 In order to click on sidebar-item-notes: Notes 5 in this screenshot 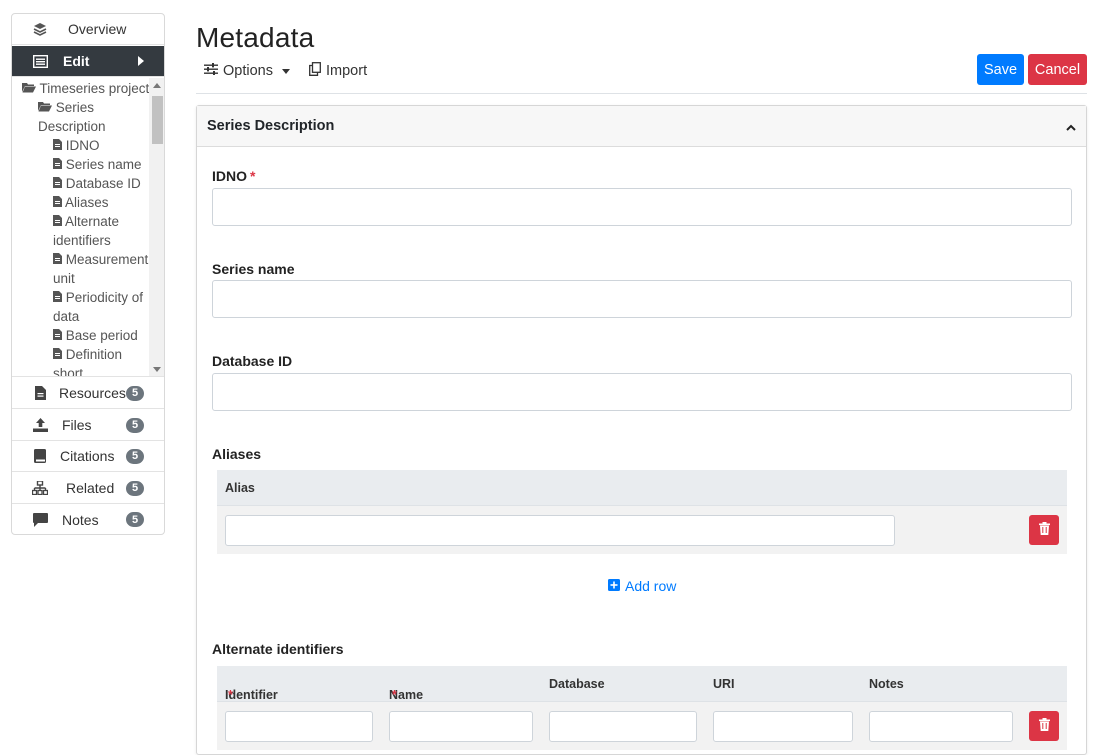, I will do `click(88, 519)`.